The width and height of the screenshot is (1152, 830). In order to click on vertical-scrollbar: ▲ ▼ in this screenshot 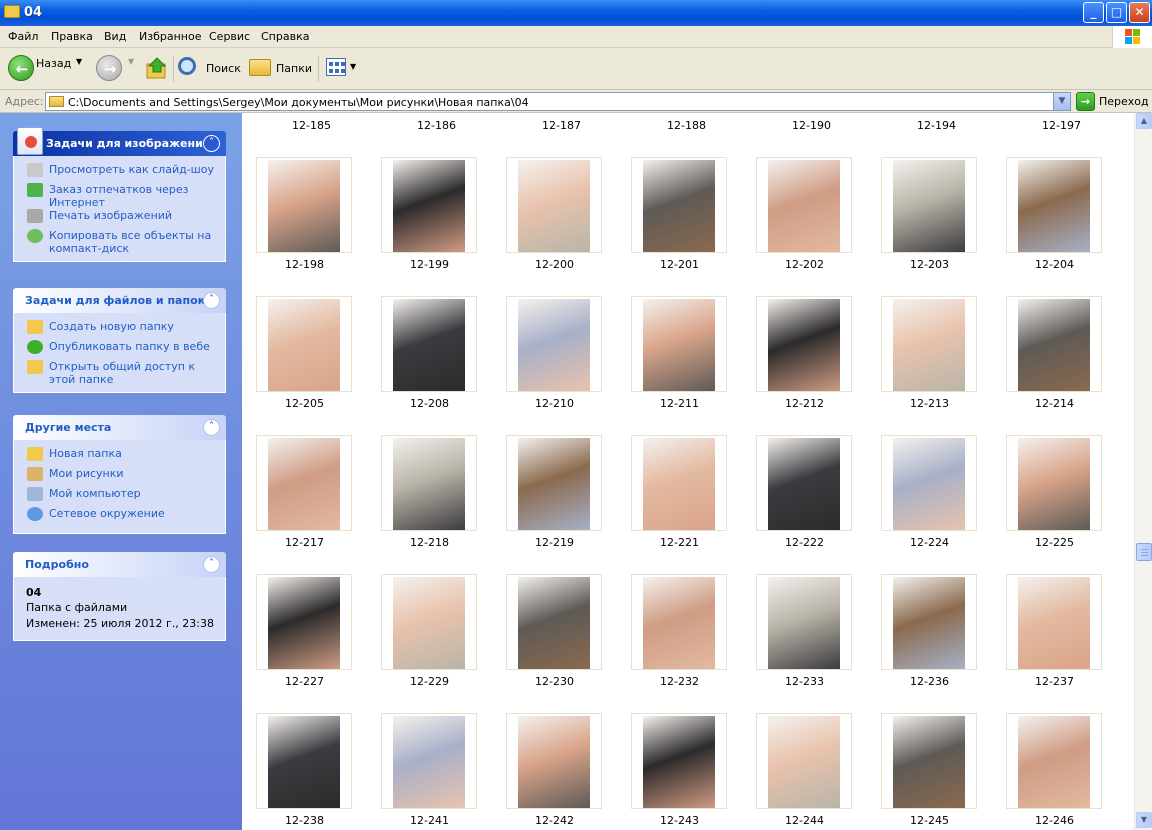, I will do `click(1143, 471)`.